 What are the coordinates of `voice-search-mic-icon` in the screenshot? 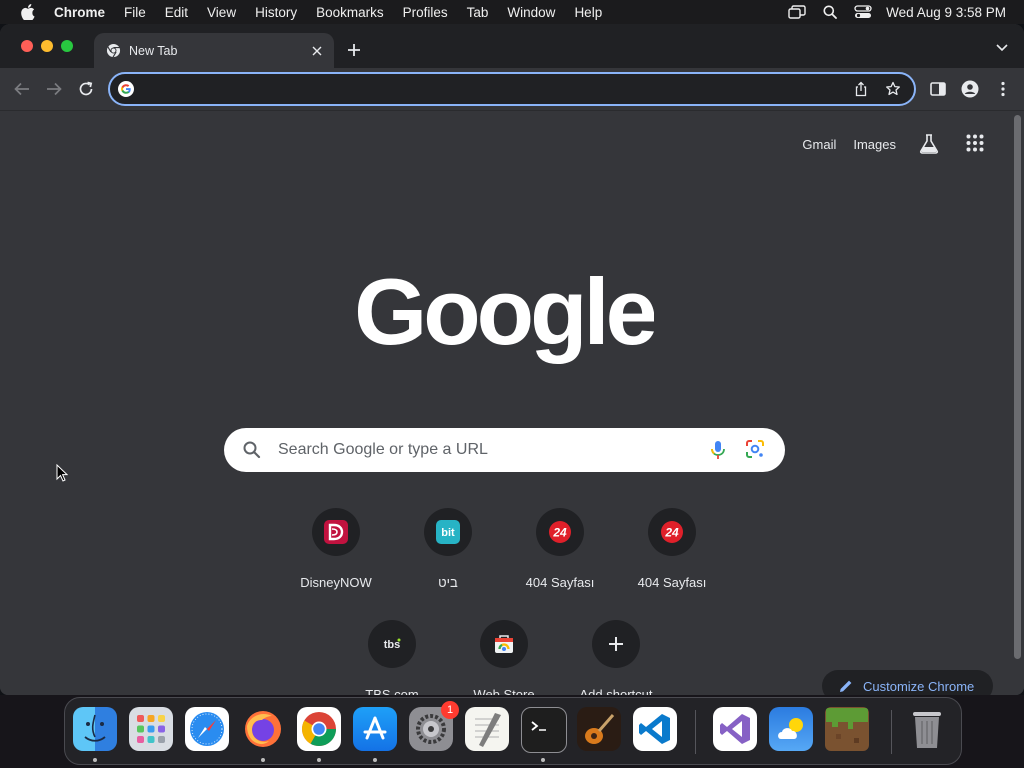 It's located at (718, 450).